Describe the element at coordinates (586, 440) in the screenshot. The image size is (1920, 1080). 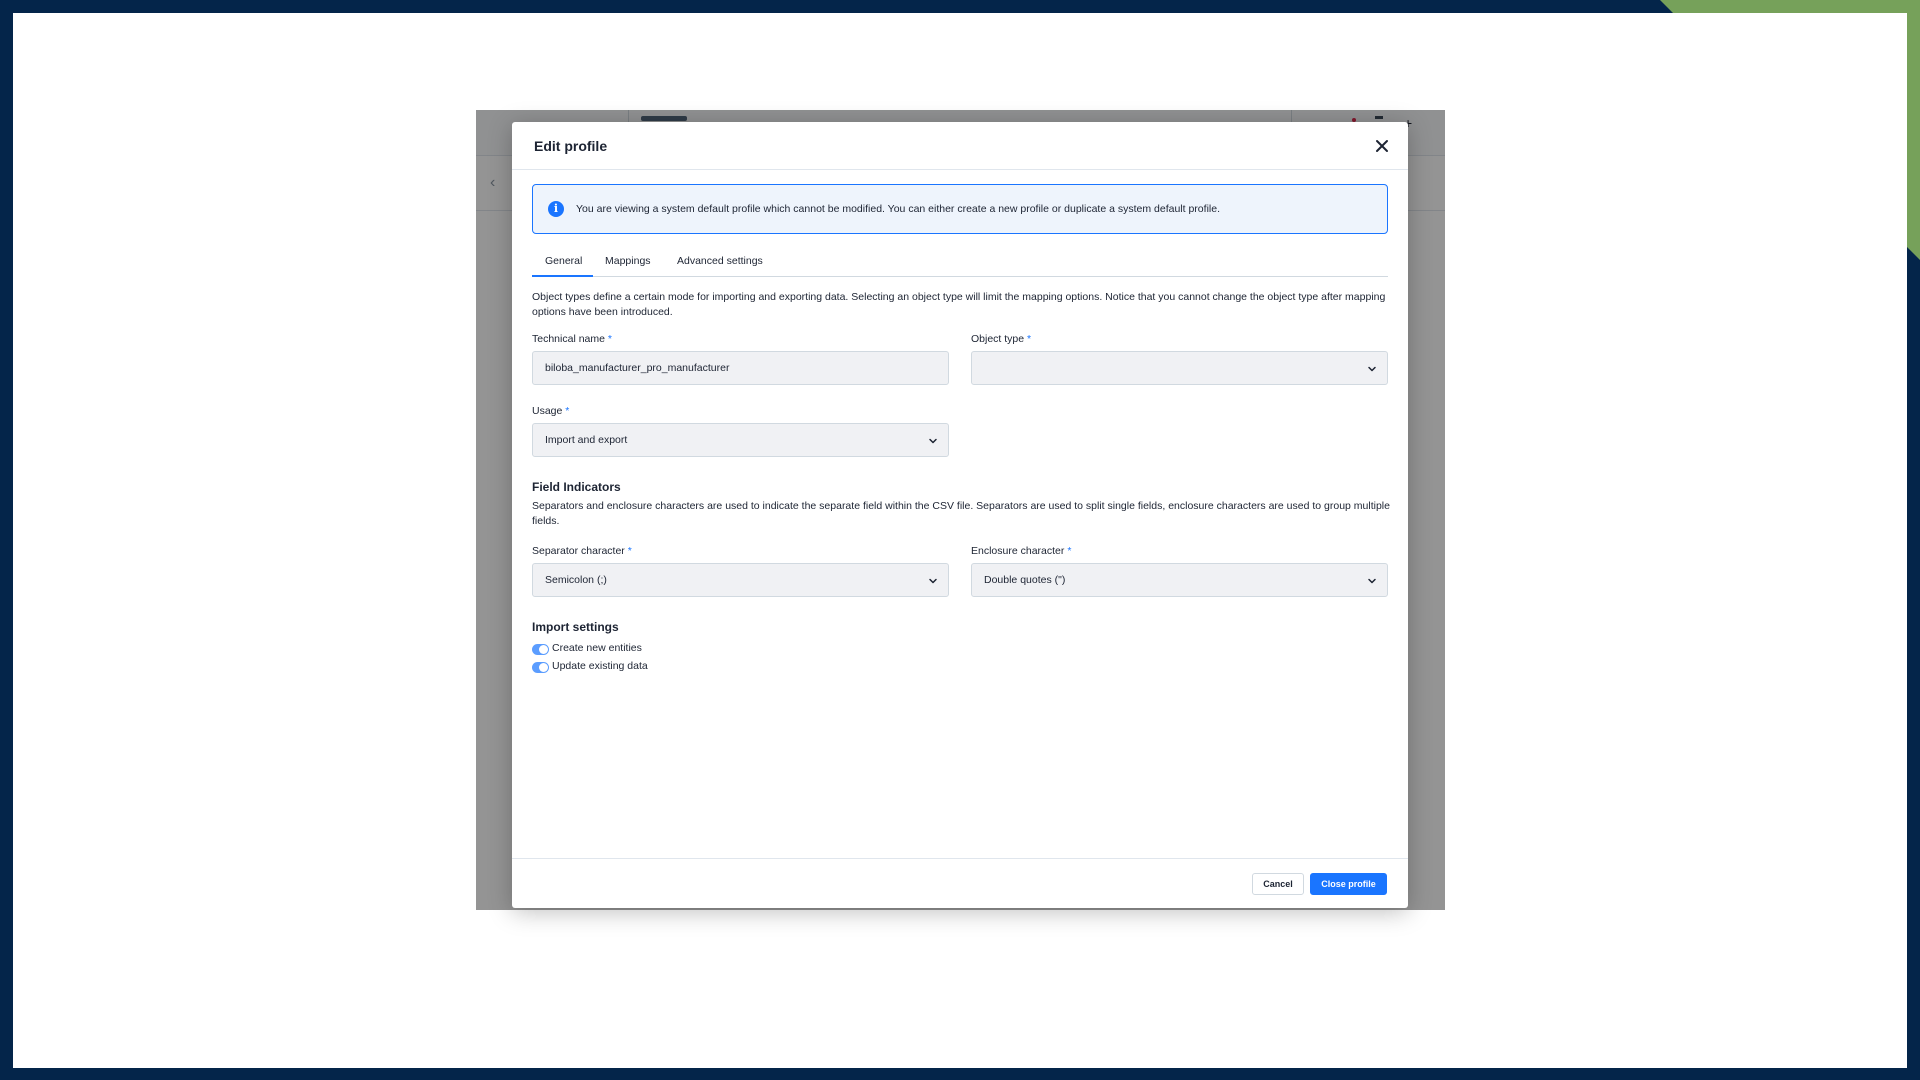
I see `usage-value: Import and export` at that location.